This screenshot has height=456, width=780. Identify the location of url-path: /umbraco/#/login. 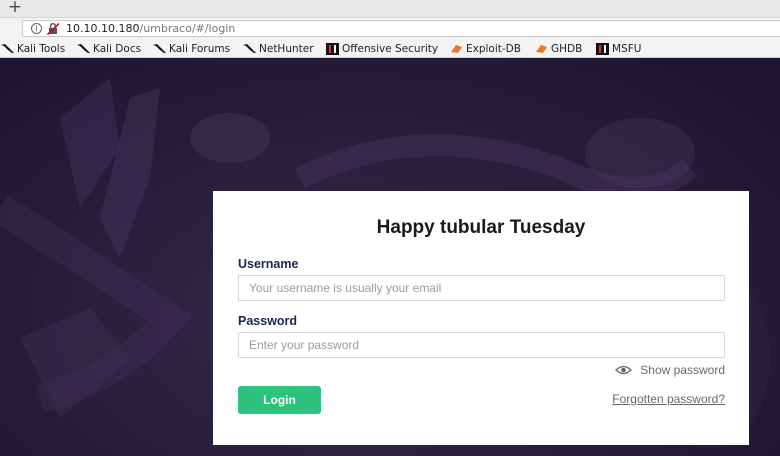
(187, 28).